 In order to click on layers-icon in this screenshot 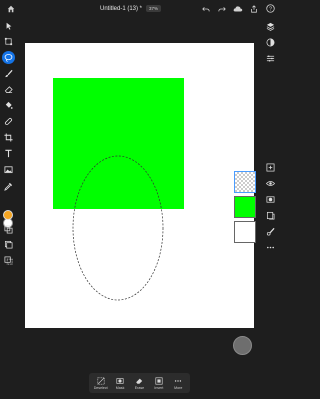, I will do `click(270, 26)`.